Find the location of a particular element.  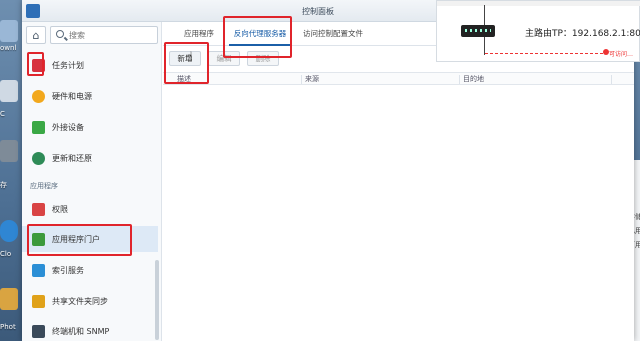

drive-icon is located at coordinates (9, 91).